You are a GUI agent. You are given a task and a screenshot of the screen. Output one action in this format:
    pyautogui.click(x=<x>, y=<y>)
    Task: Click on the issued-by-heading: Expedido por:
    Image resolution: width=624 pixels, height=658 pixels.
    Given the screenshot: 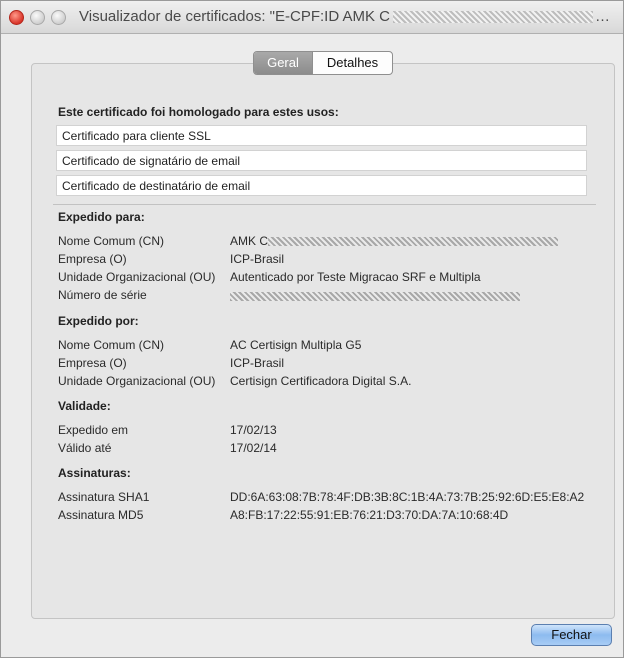 What is the action you would take?
    pyautogui.click(x=98, y=321)
    